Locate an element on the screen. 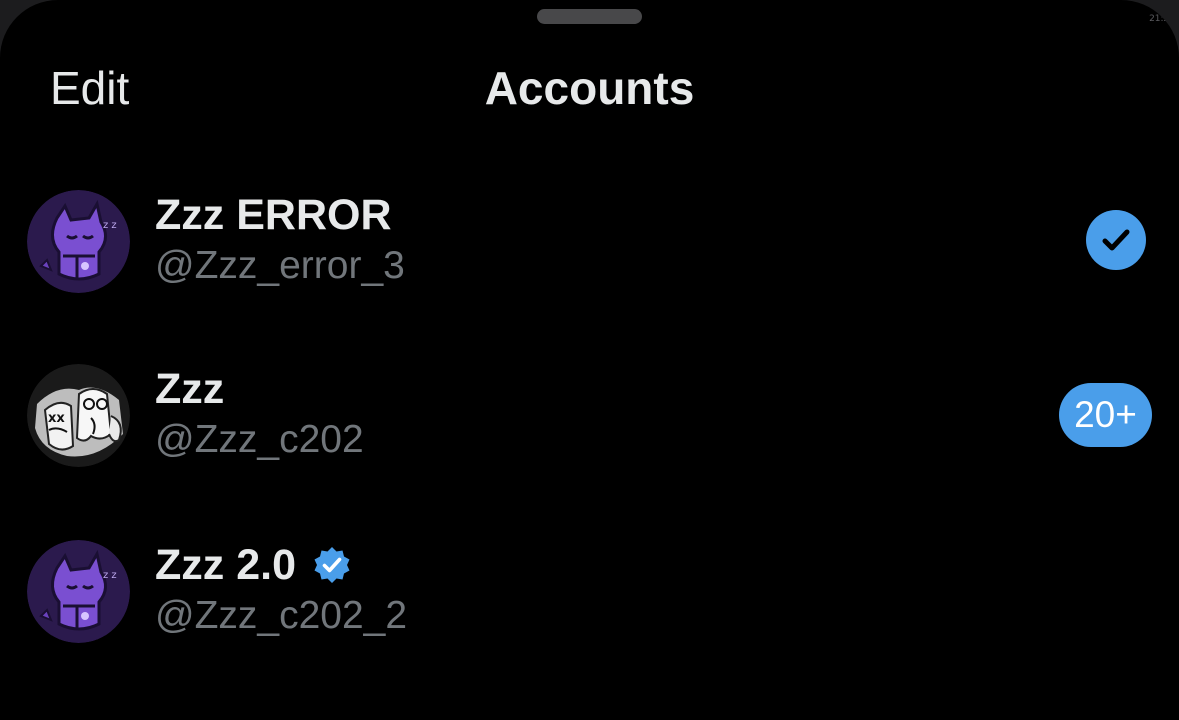  account-handle: @Zzz_error_3 is located at coordinates (280, 265).